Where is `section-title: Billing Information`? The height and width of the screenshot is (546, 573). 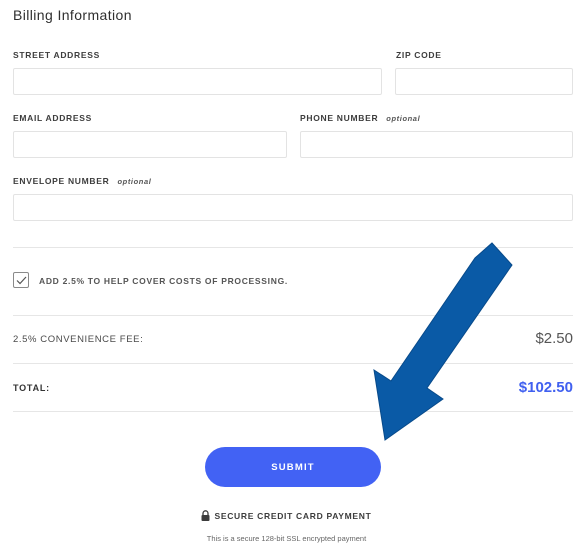
section-title: Billing Information is located at coordinates (72, 15).